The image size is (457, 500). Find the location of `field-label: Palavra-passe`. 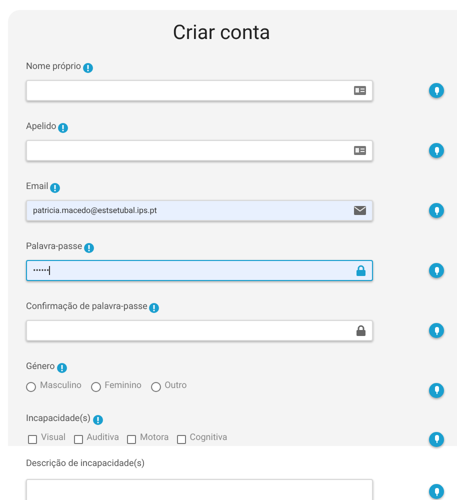

field-label: Palavra-passe is located at coordinates (54, 247).